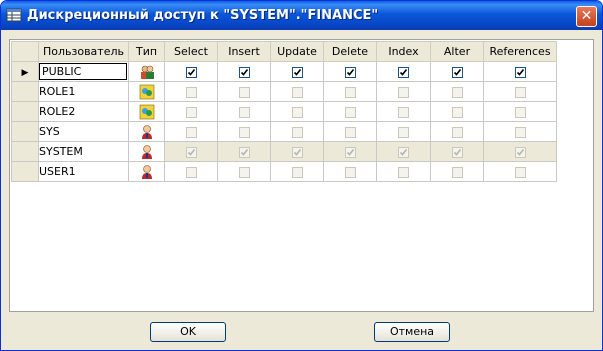 The image size is (603, 351). I want to click on column-header-type: Тип, so click(146, 51).